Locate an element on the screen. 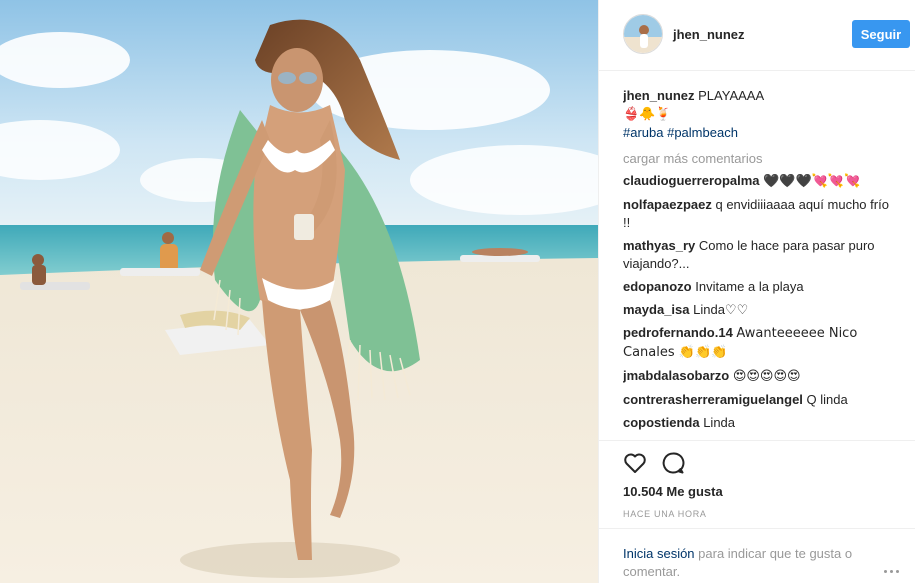 The image size is (915, 583). comment: mayda_isa Linda♡♡ is located at coordinates (758, 310).